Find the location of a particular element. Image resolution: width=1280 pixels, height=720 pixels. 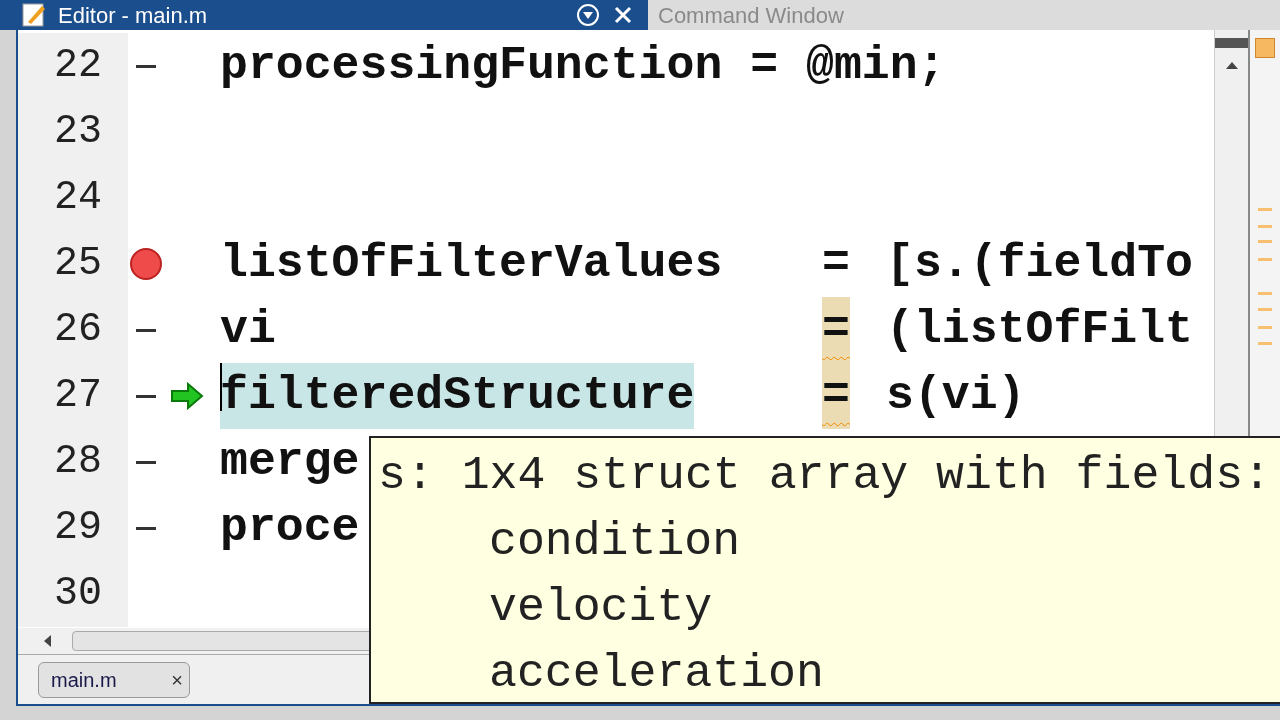

document-icon is located at coordinates (34, 15).